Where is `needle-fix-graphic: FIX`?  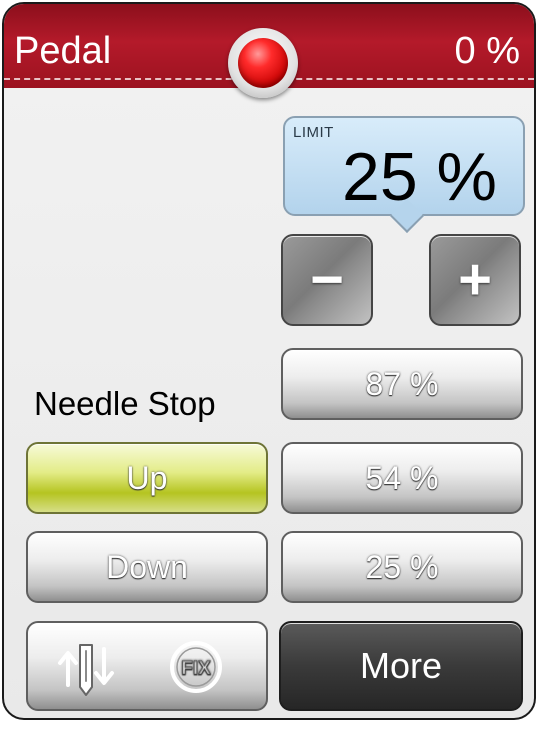
needle-fix-graphic: FIX is located at coordinates (140, 668).